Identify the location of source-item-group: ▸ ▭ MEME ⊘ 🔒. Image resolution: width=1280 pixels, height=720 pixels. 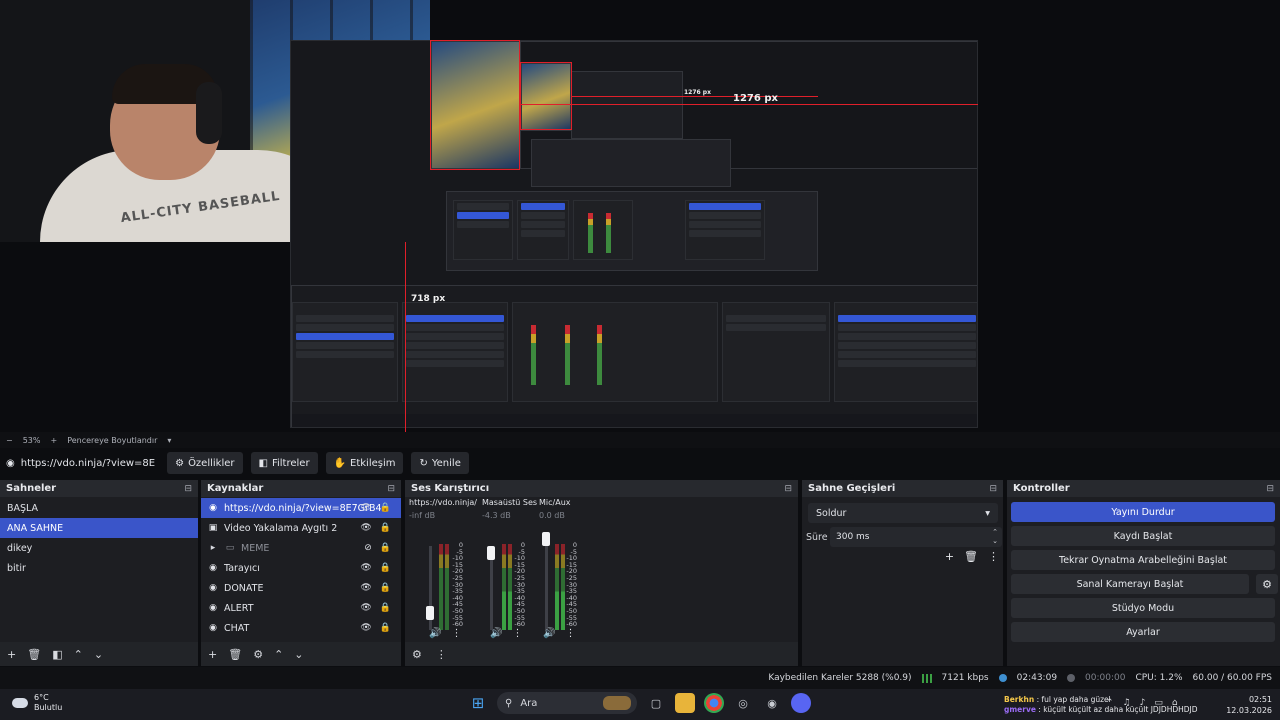
(301, 548).